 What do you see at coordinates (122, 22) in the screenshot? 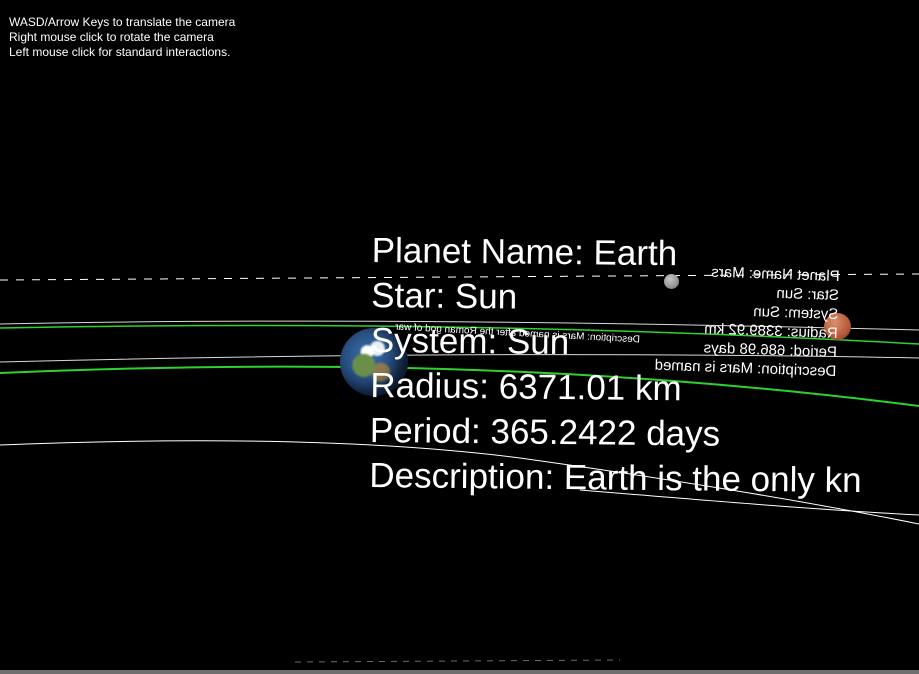
I see `help-line-translate: WASD/Arrow Keys to translate the camera` at bounding box center [122, 22].